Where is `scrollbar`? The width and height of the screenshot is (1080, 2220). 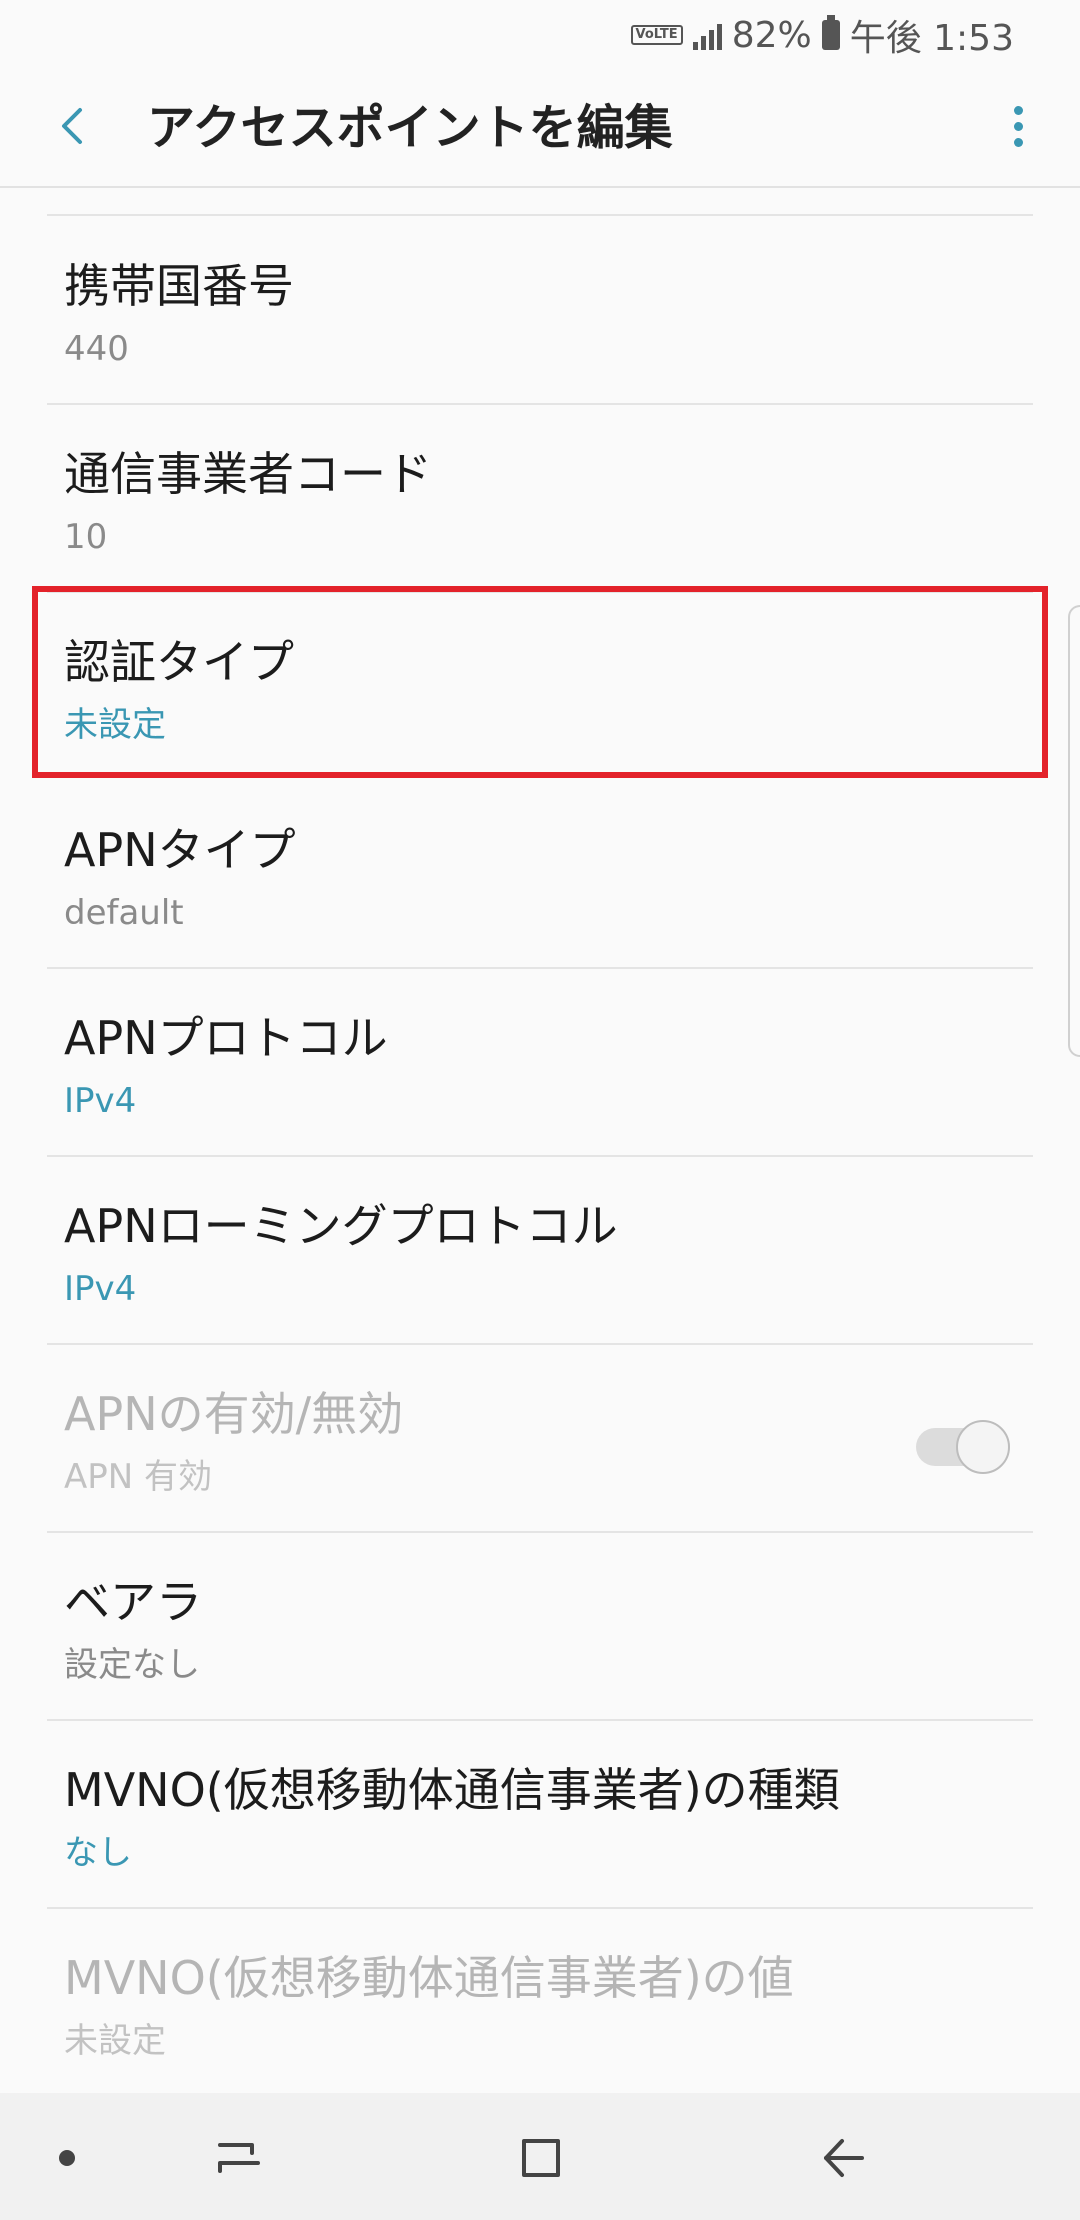 scrollbar is located at coordinates (1074, 831).